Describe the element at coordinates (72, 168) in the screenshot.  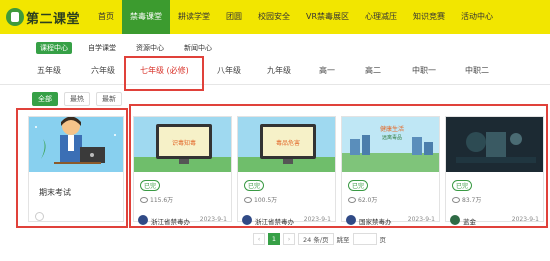
I see `exam-highlight-box` at that location.